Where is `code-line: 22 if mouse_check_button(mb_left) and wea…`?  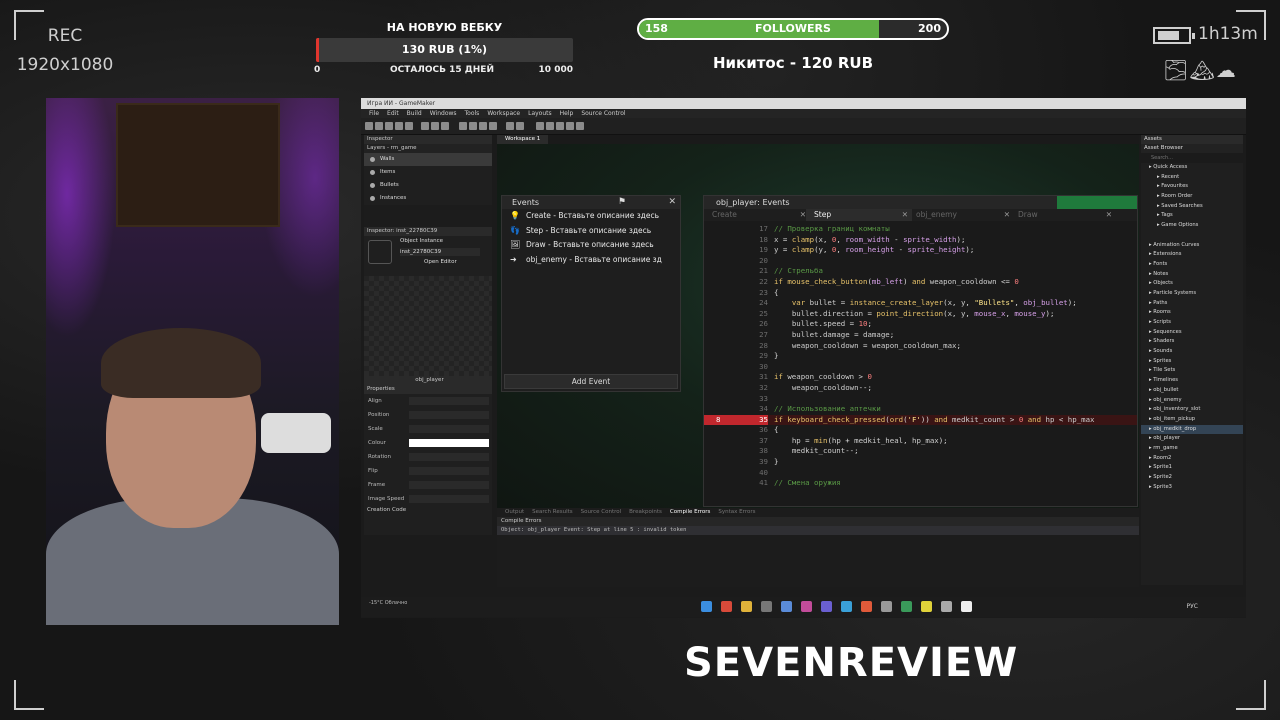 code-line: 22 if mouse_check_button(mb_left) and wea… is located at coordinates (920, 282).